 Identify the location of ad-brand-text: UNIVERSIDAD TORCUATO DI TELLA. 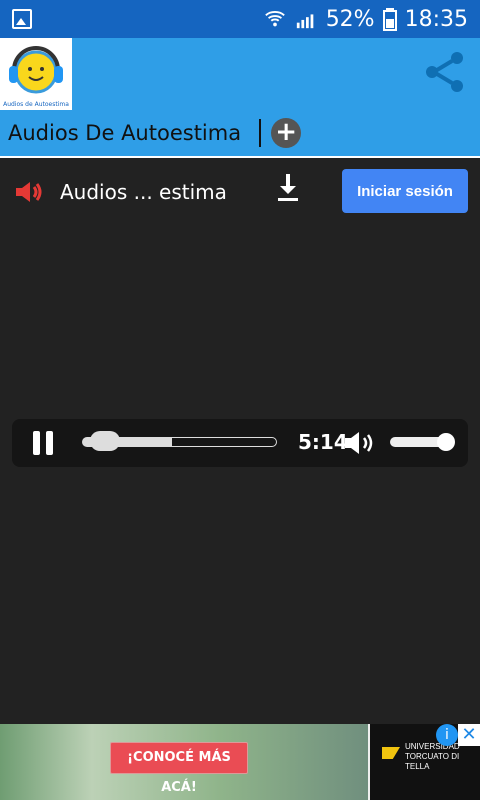
(441, 757).